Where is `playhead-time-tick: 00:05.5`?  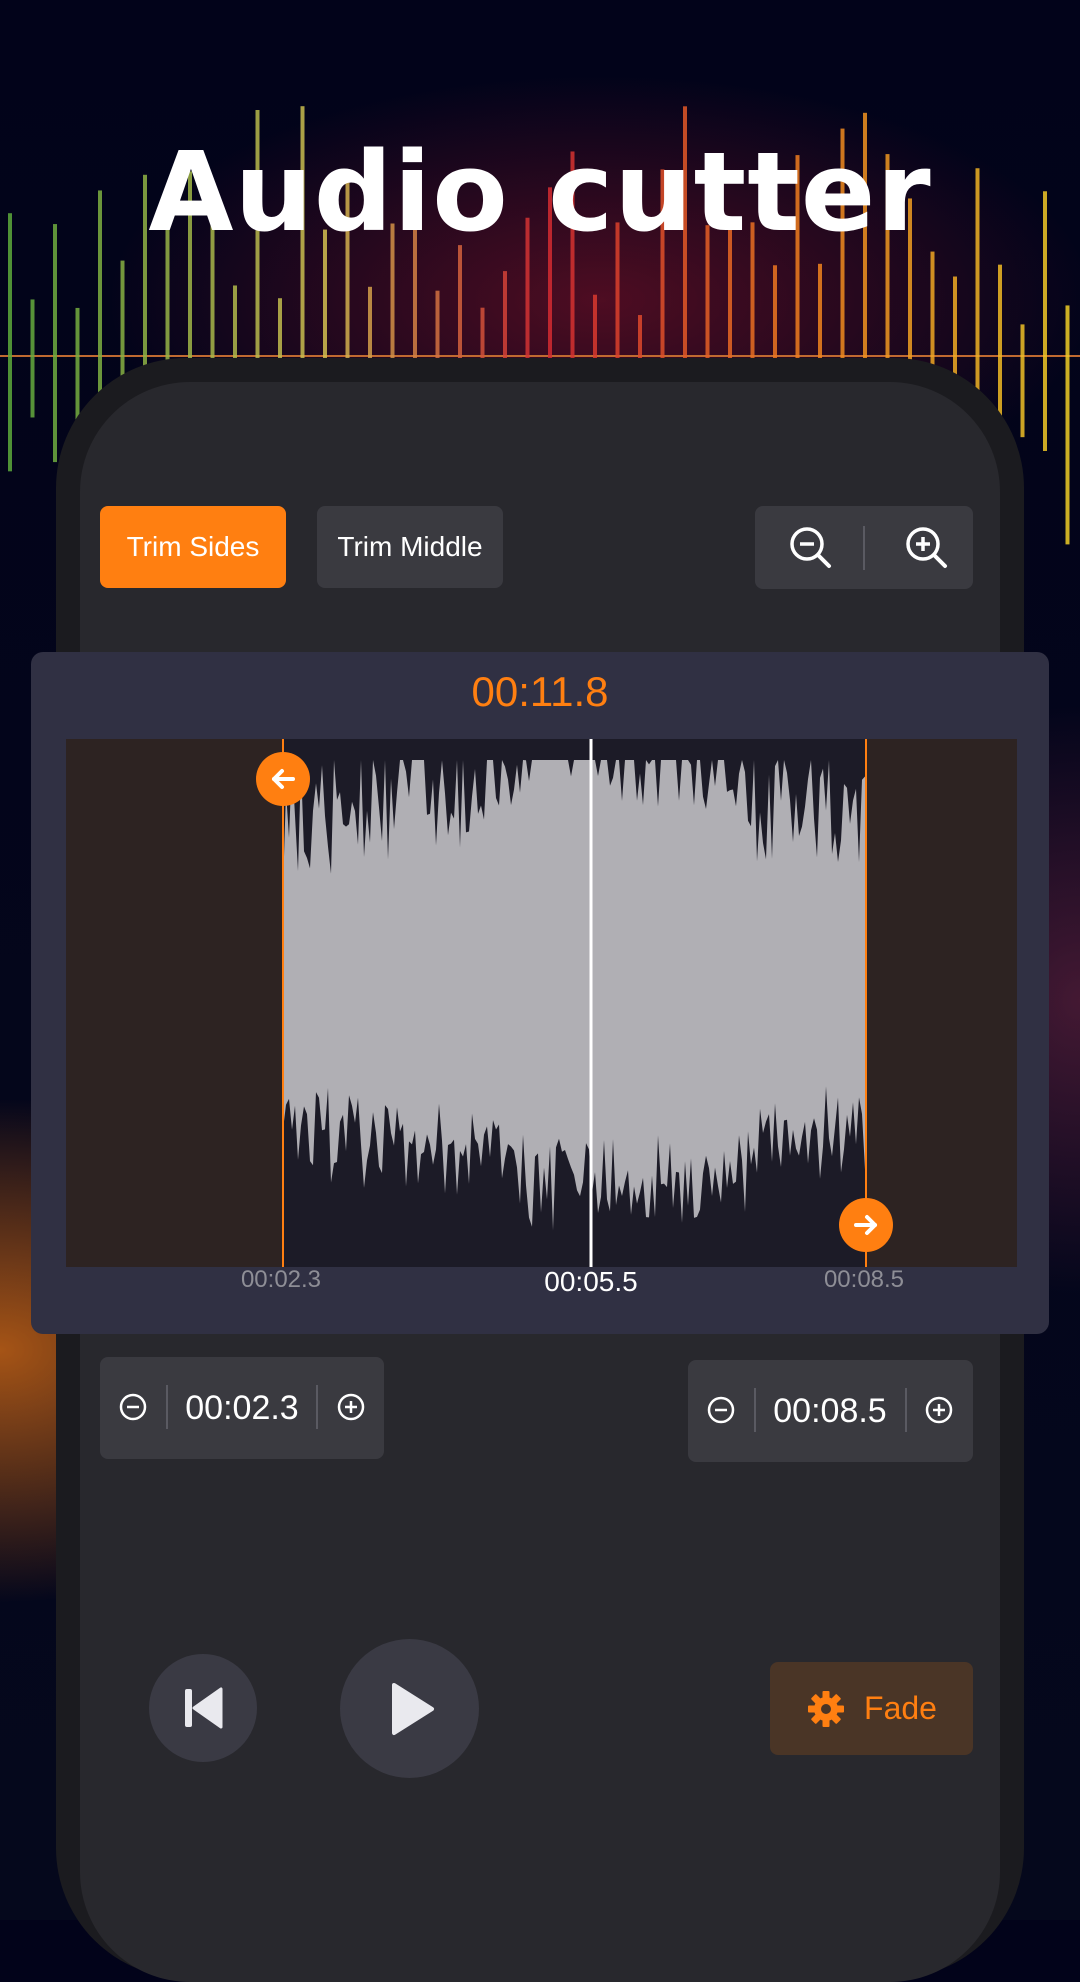 playhead-time-tick: 00:05.5 is located at coordinates (591, 1281).